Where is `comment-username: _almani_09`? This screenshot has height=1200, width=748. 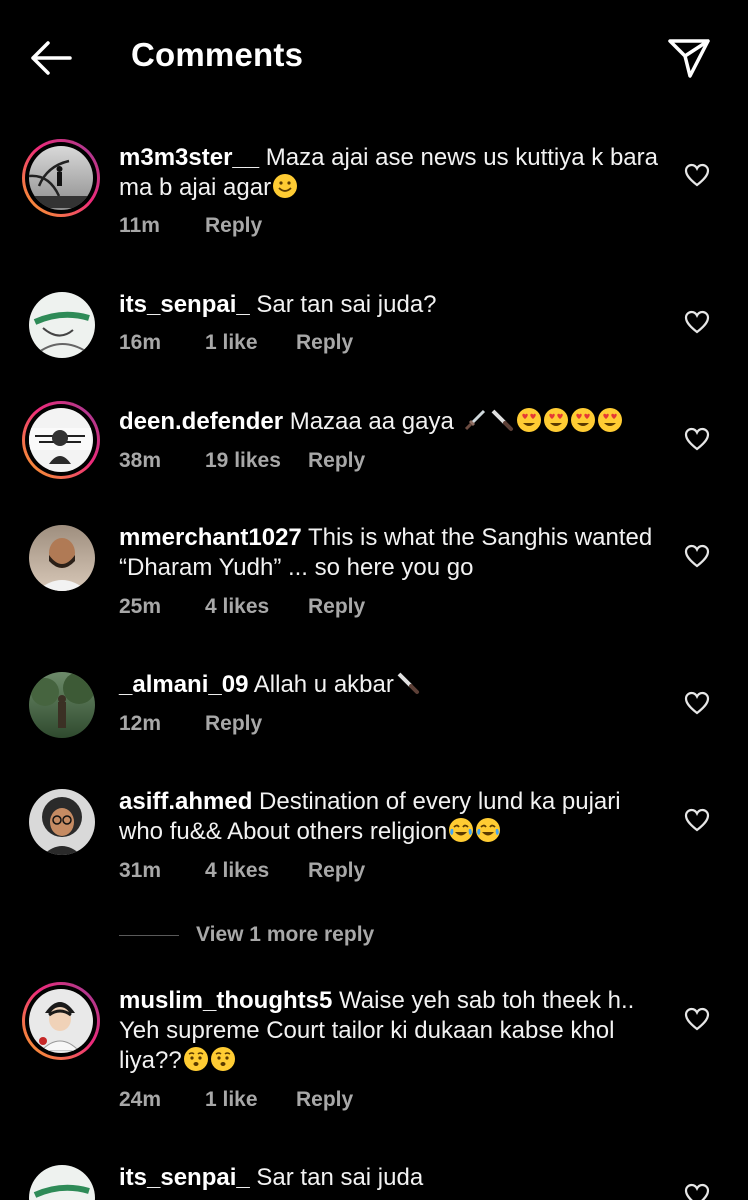
comment-username: _almani_09 is located at coordinates (183, 684).